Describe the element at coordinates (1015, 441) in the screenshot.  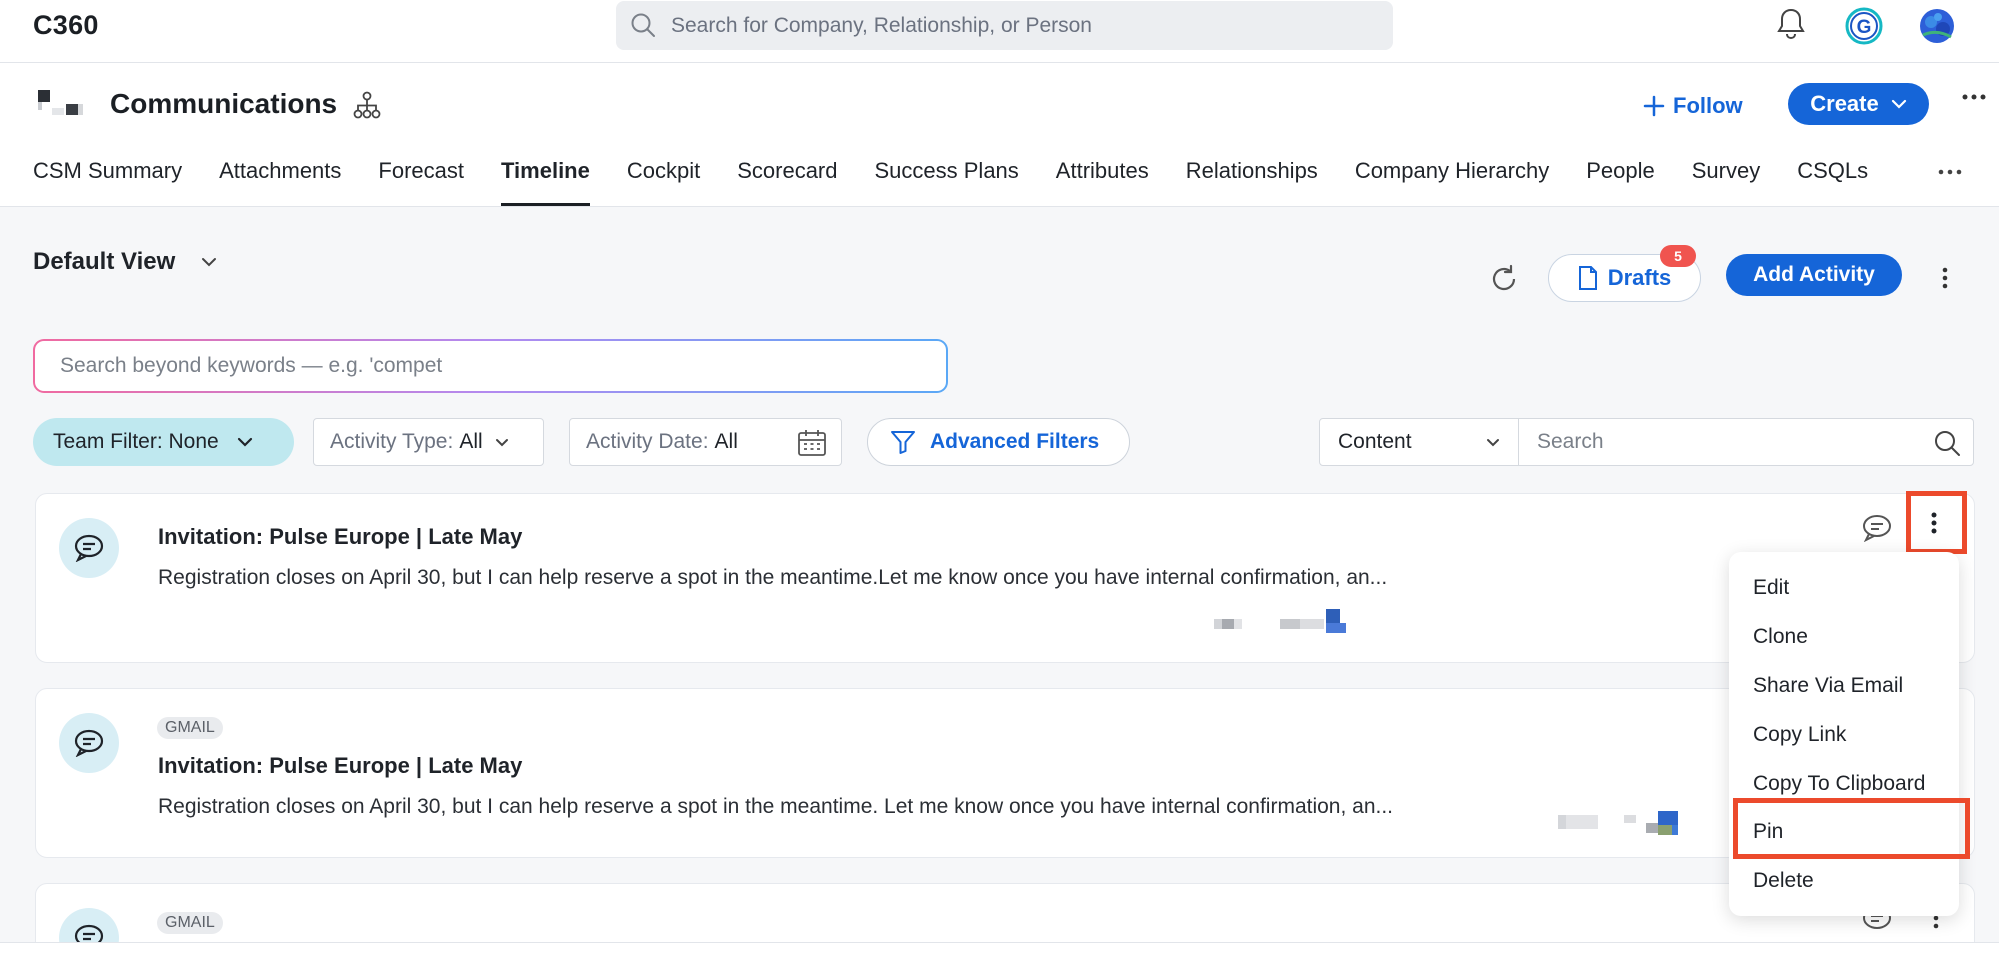
I see `advanced-filters-label: Advanced Filters` at that location.